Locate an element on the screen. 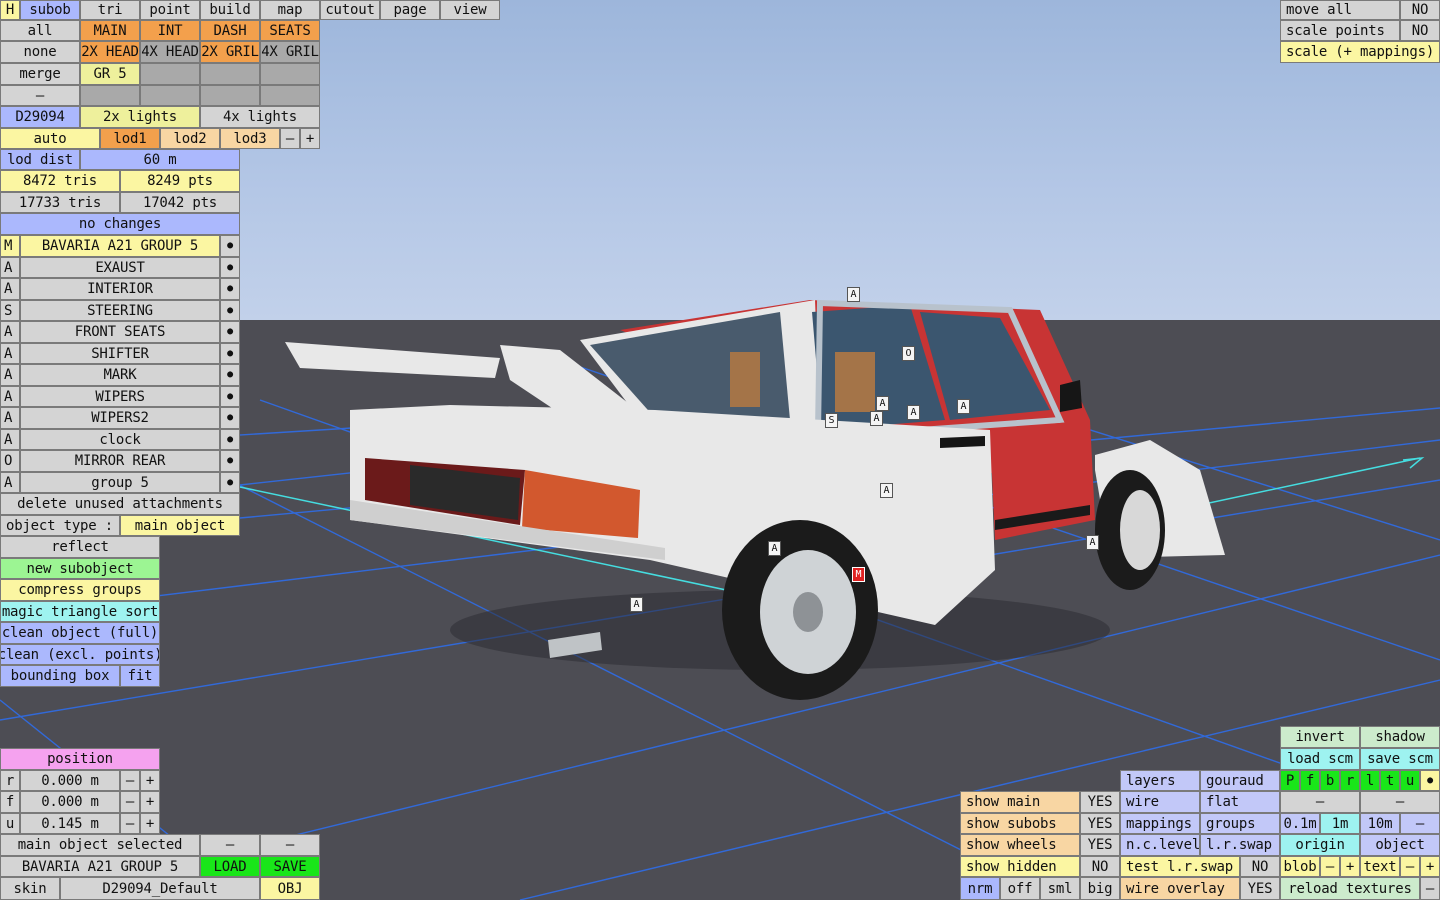  position-f-value: 0.000 m is located at coordinates (70, 802).